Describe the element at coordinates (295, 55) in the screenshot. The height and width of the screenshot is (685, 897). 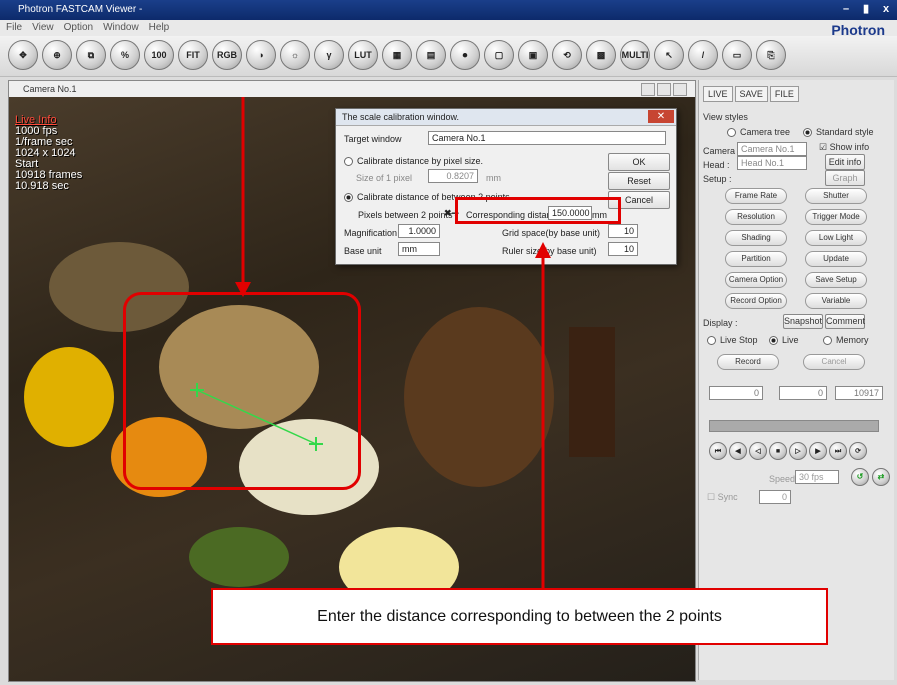
I see `brightness-button: ☼` at that location.